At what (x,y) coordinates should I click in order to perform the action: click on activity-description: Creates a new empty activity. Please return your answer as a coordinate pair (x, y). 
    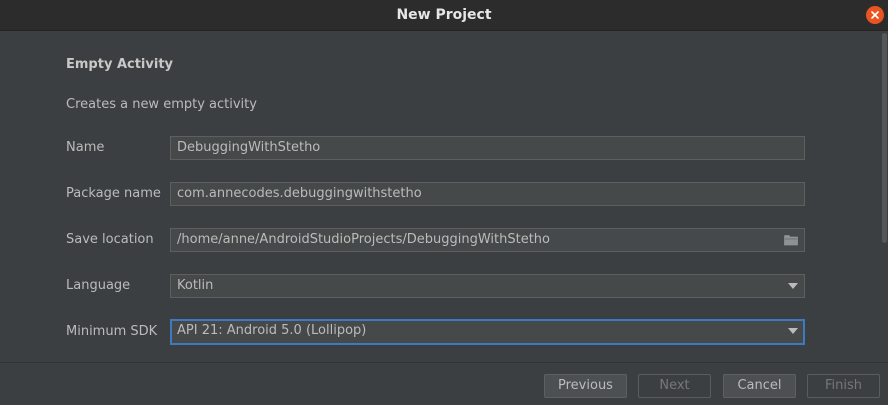
    Looking at the image, I should click on (161, 104).